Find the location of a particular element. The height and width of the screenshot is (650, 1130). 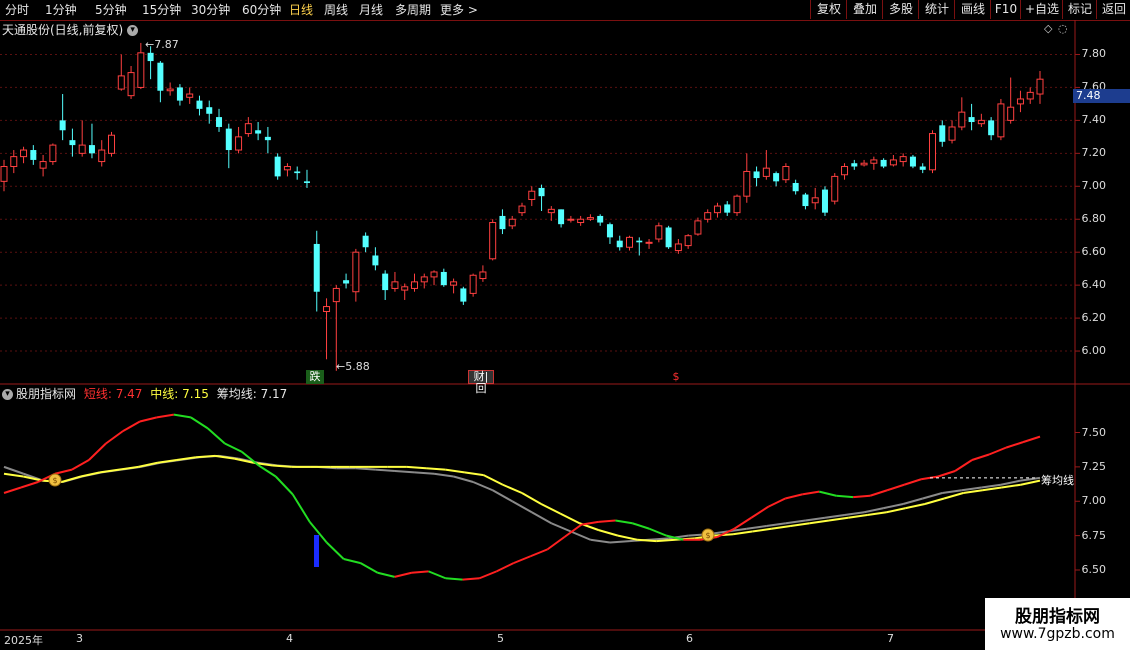

low-value: 5.88 is located at coordinates (357, 366).